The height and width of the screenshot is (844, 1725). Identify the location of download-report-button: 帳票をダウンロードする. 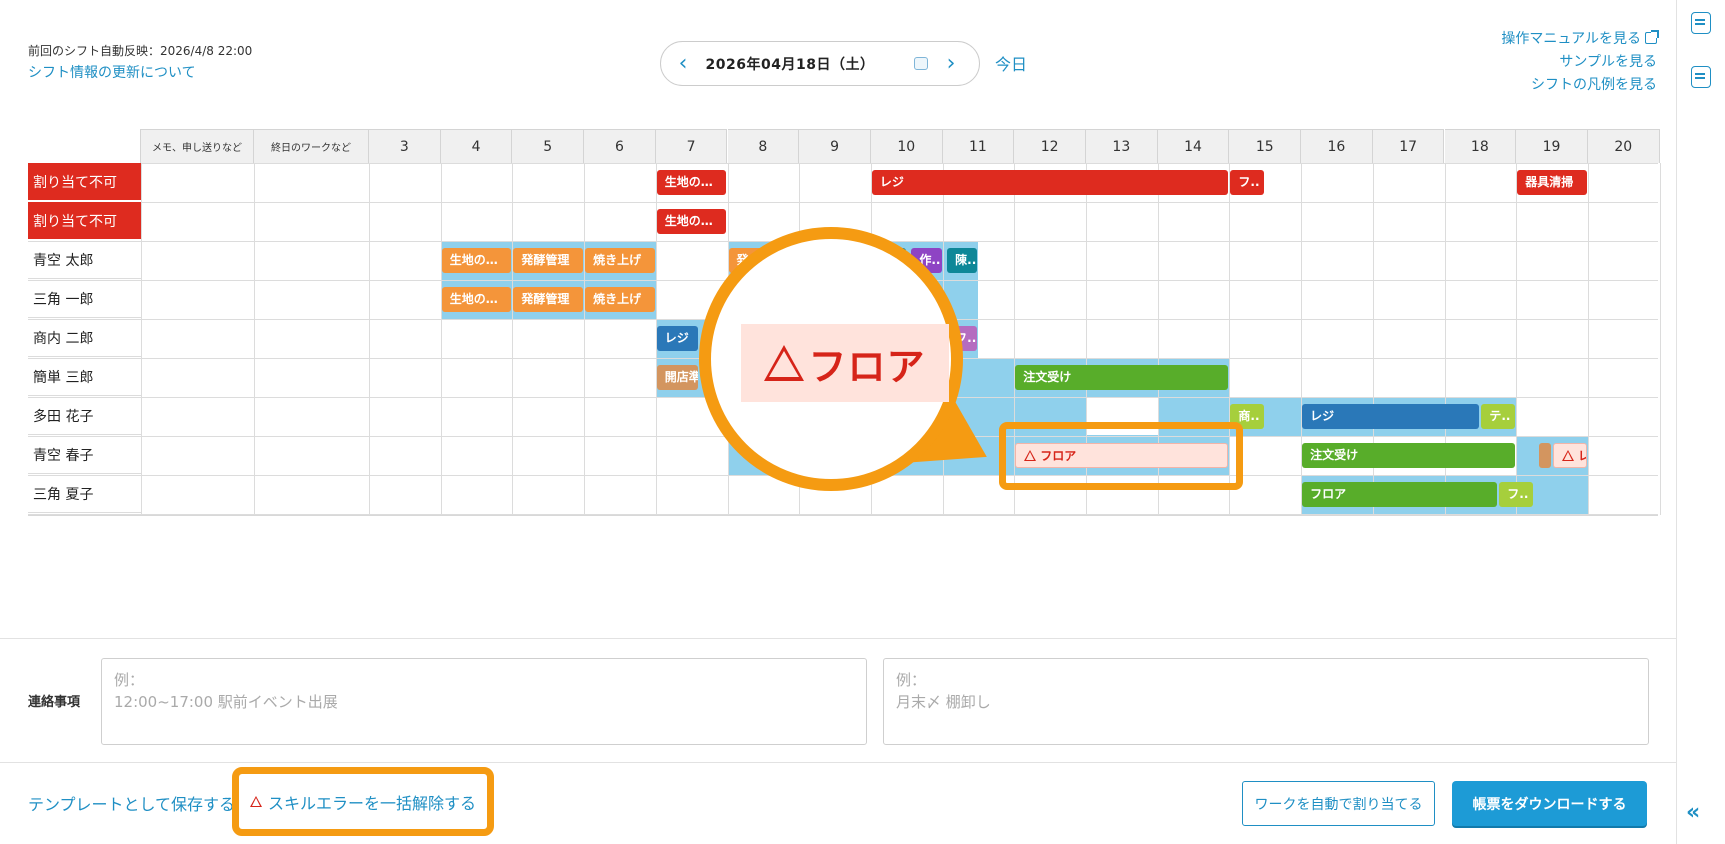
(1549, 803).